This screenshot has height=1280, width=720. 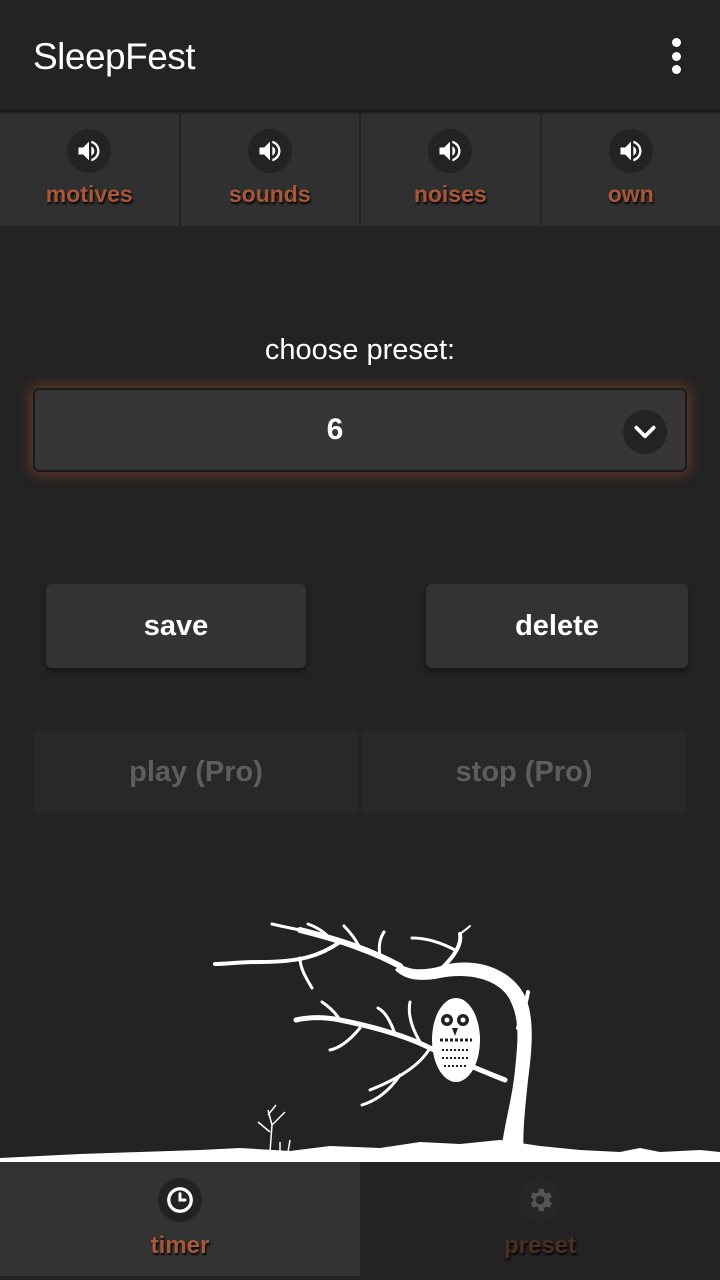 I want to click on preset-select: 6, so click(x=360, y=430).